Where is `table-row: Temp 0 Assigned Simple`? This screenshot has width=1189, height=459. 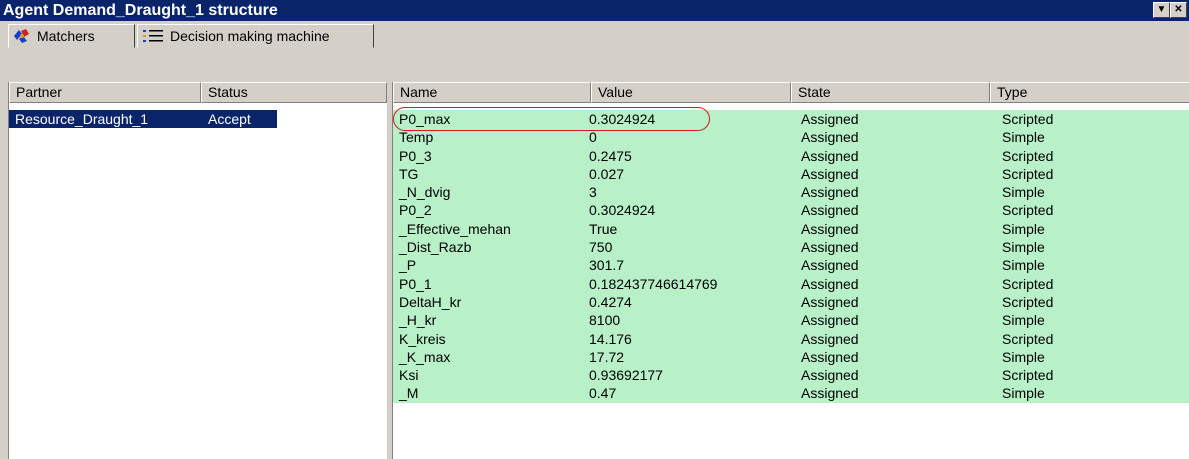
table-row: Temp 0 Assigned Simple is located at coordinates (791, 137).